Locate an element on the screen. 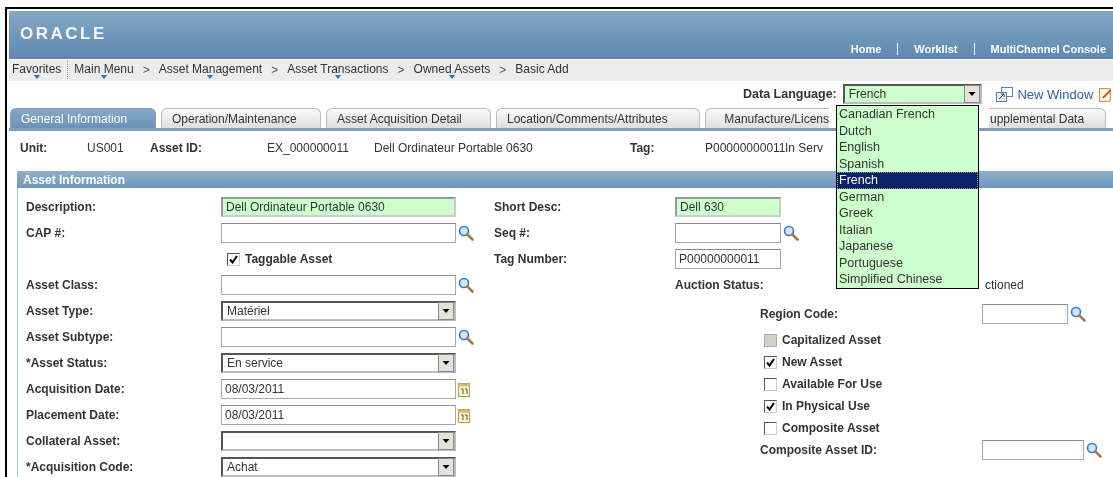 The height and width of the screenshot is (477, 1113). dropdown-field is located at coordinates (338, 441).